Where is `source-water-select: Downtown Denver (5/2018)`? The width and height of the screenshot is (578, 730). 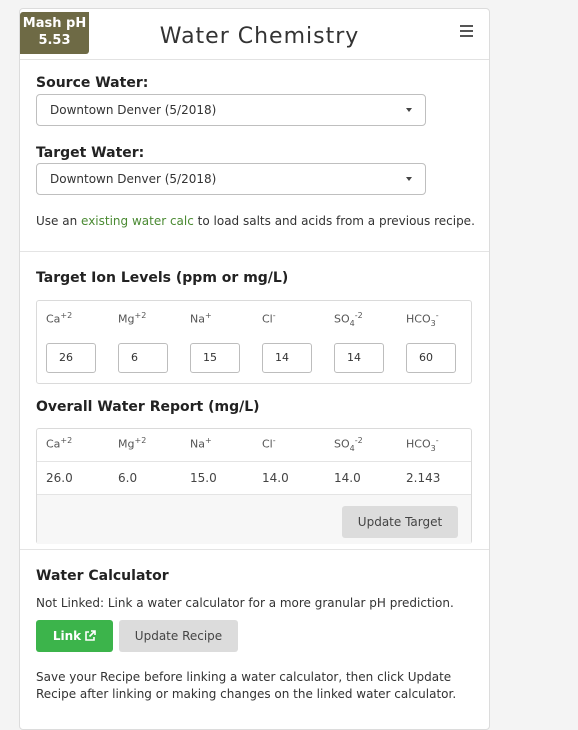 source-water-select: Downtown Denver (5/2018) is located at coordinates (231, 110).